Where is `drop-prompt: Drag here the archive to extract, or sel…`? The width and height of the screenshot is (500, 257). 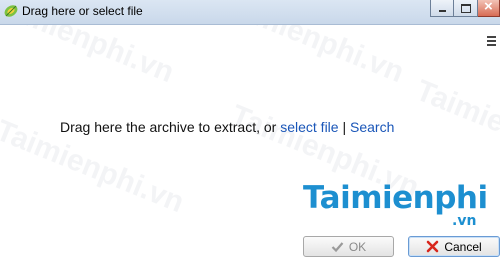 drop-prompt: Drag here the archive to extract, or sel… is located at coordinates (227, 127).